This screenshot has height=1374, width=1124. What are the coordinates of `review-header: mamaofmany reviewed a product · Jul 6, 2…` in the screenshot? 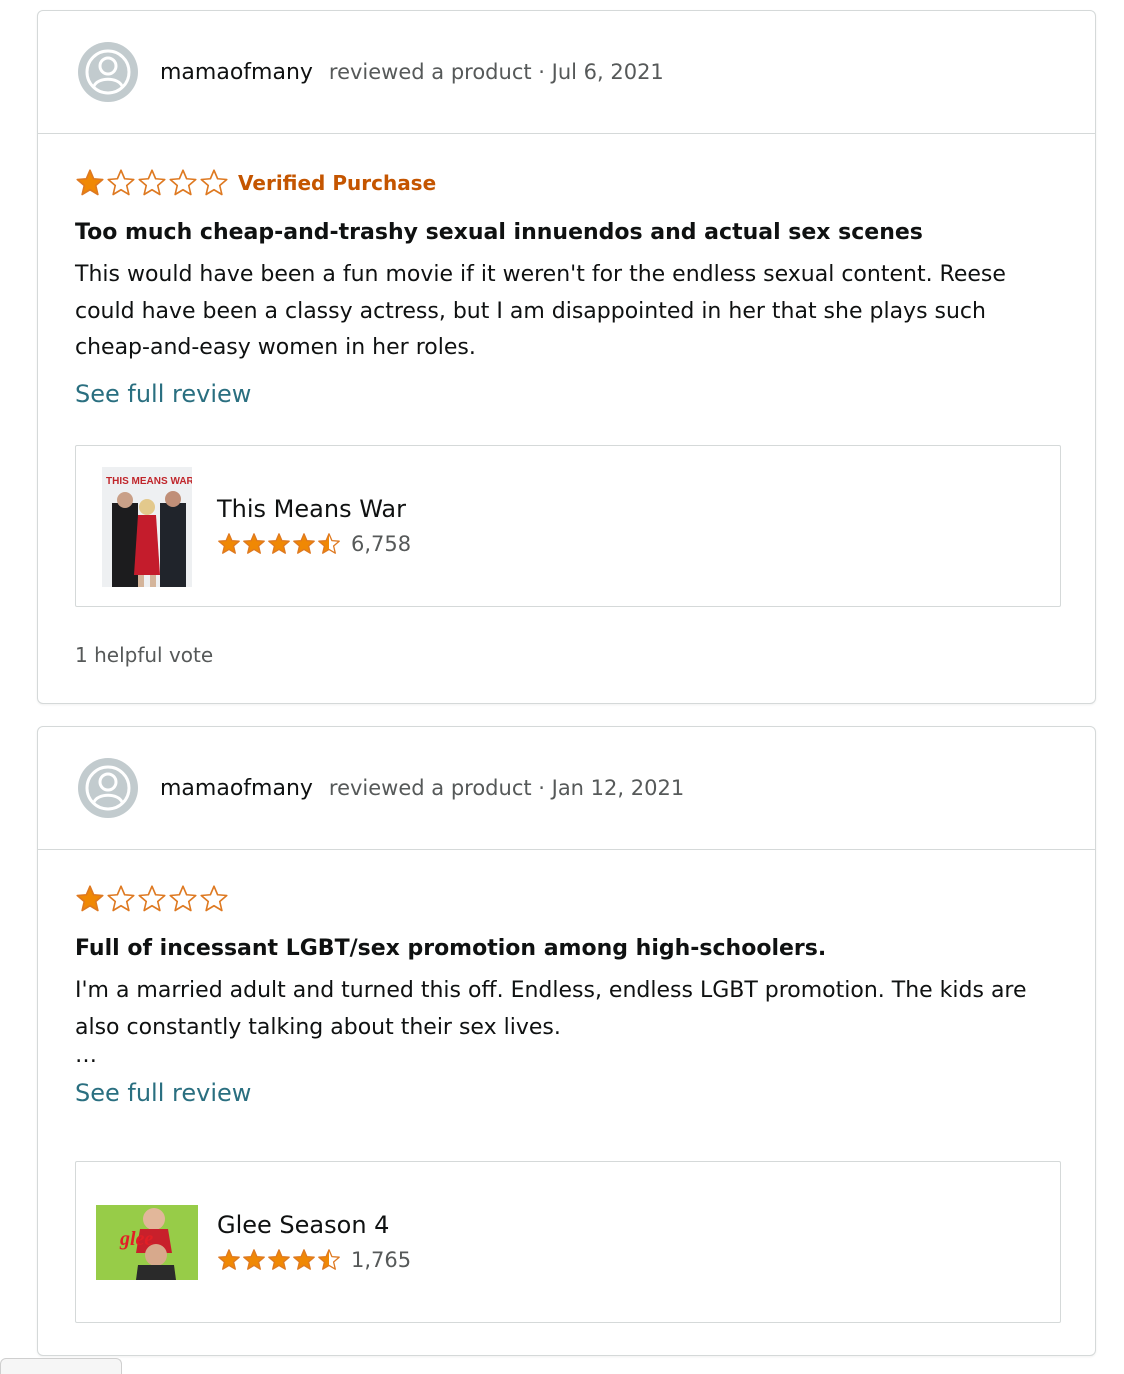 It's located at (566, 72).